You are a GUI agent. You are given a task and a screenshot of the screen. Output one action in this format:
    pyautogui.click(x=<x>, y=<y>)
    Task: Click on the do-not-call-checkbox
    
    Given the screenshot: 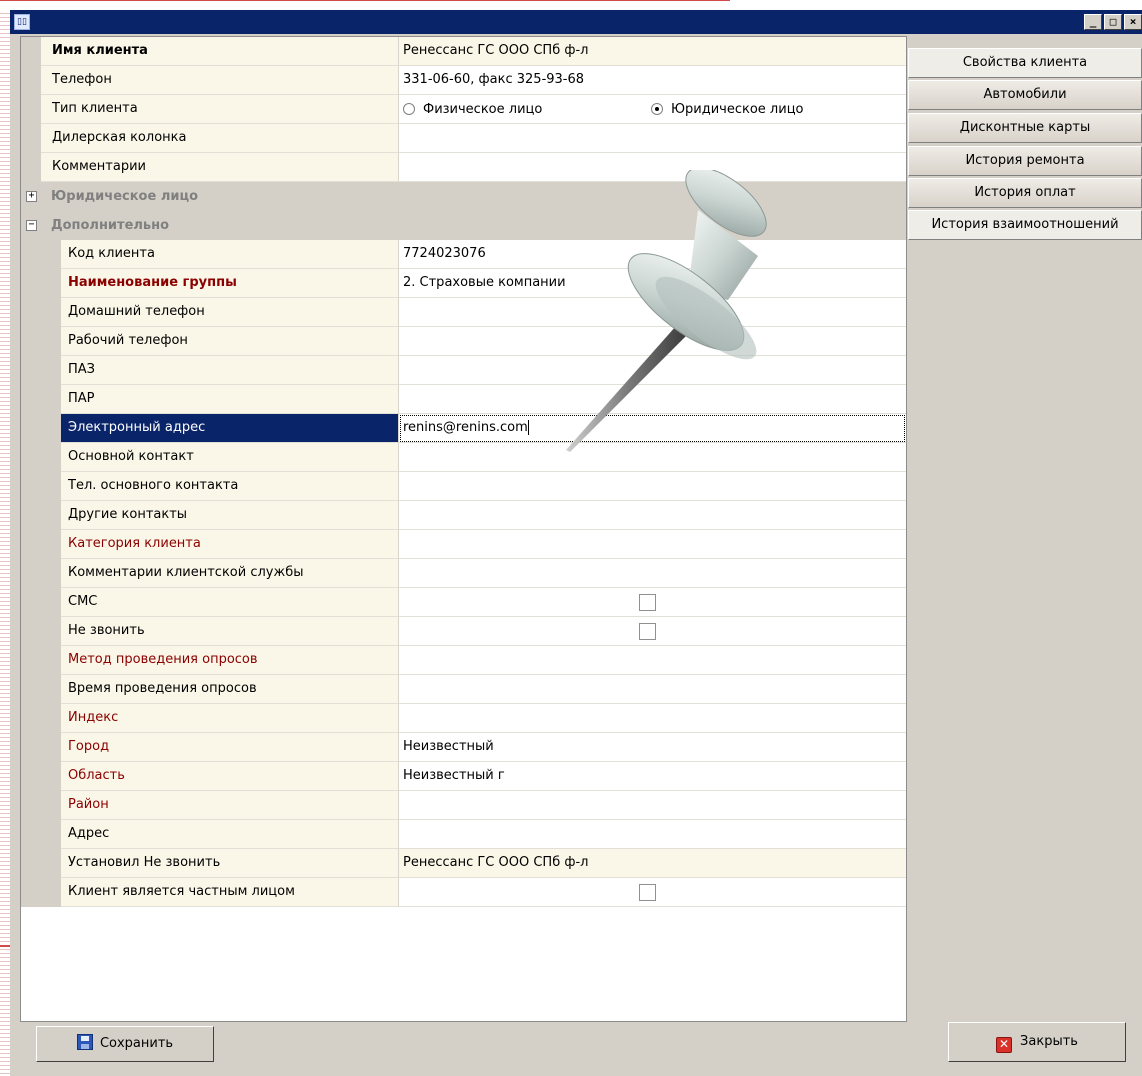 What is the action you would take?
    pyautogui.click(x=647, y=631)
    